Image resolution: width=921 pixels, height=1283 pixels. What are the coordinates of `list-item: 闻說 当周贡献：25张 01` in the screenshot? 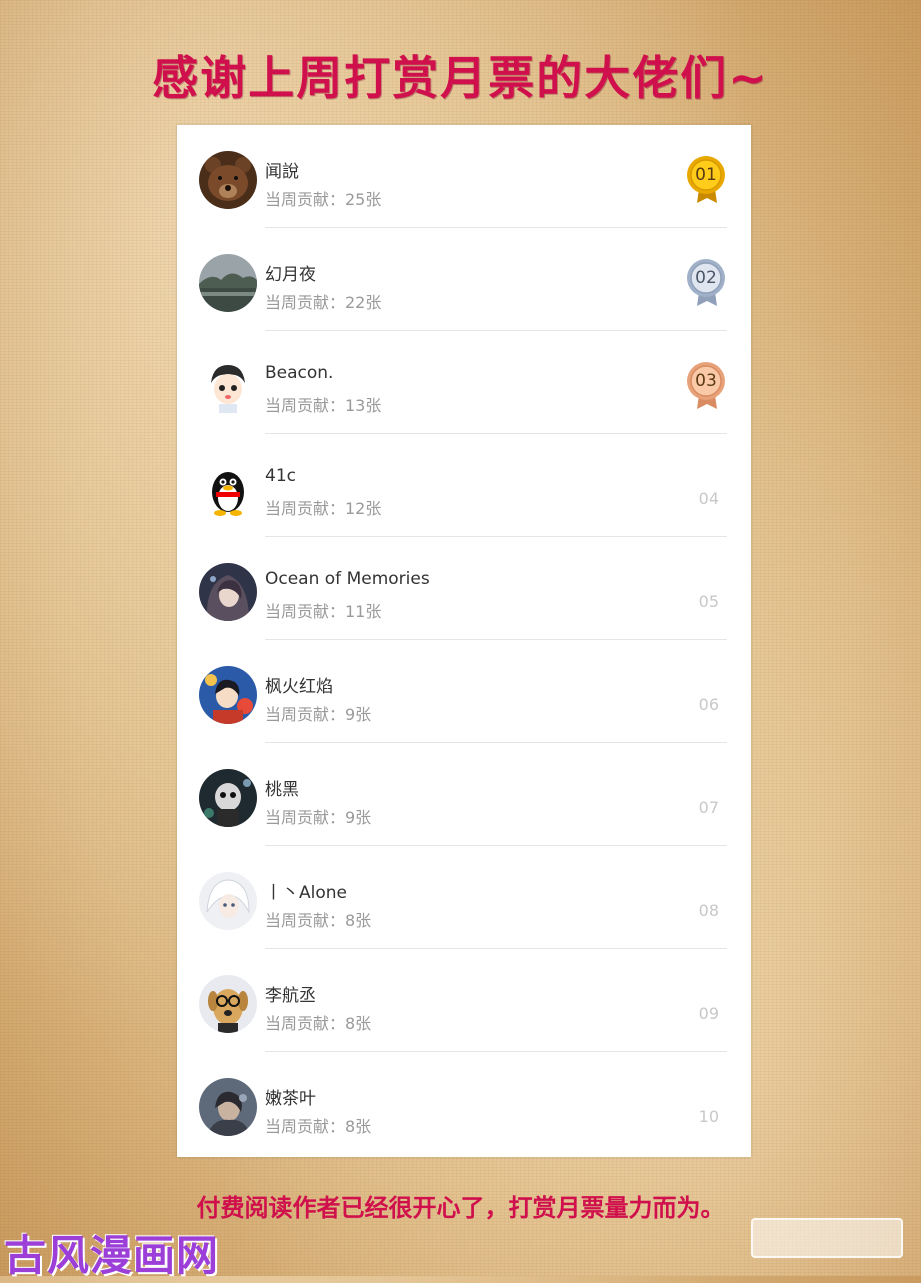 It's located at (464, 176).